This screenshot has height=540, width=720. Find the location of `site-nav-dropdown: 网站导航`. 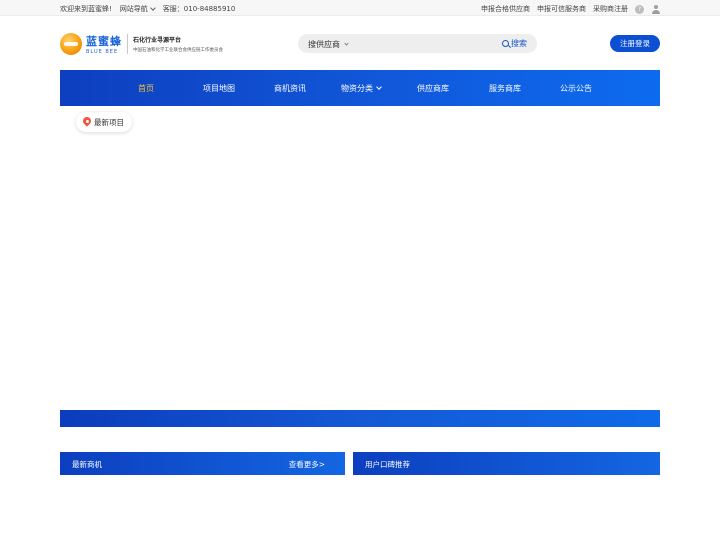

site-nav-dropdown: 网站导航 is located at coordinates (137, 9).